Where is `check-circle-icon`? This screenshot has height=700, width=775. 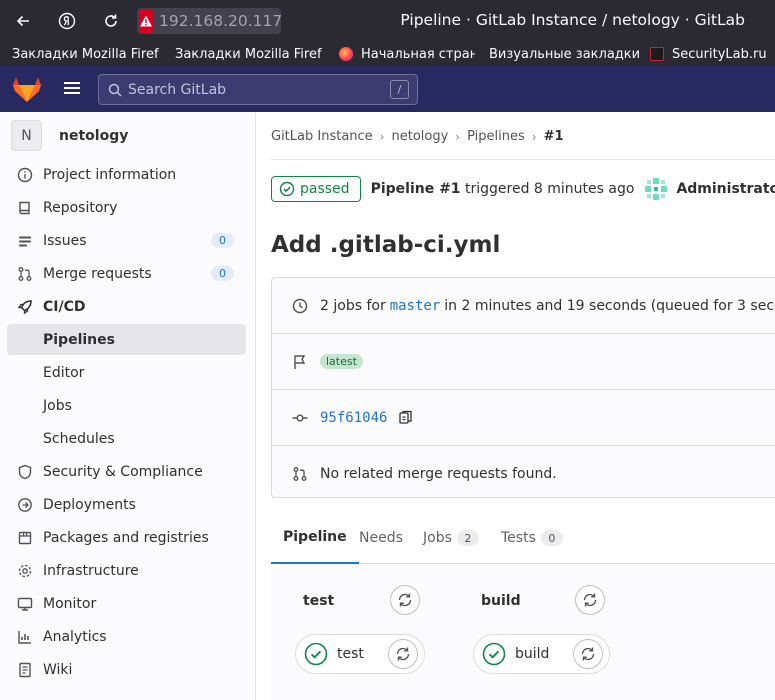
check-circle-icon is located at coordinates (494, 654).